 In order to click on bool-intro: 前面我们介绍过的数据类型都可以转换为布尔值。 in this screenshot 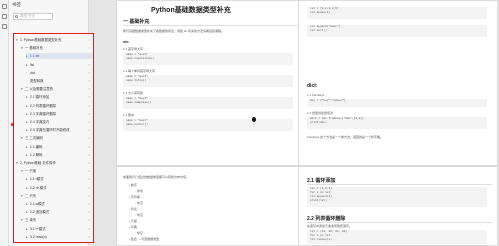, I will do `click(156, 177)`.